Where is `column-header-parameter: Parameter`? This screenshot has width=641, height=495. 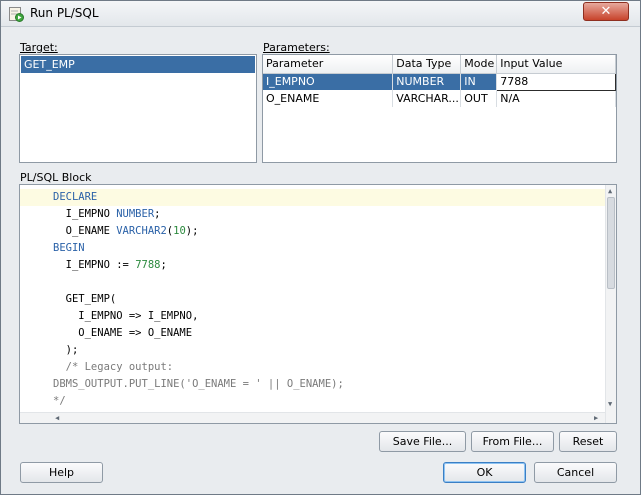
column-header-parameter: Parameter is located at coordinates (328, 64).